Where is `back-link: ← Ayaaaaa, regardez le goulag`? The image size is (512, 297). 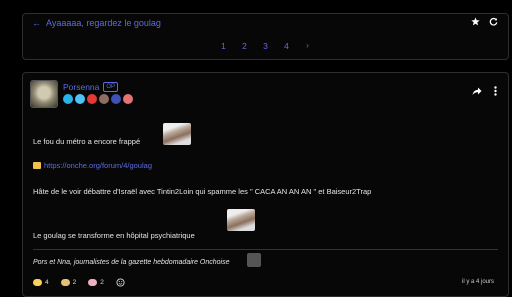
back-link: ← Ayaaaaa, regardez le goulag is located at coordinates (96, 23).